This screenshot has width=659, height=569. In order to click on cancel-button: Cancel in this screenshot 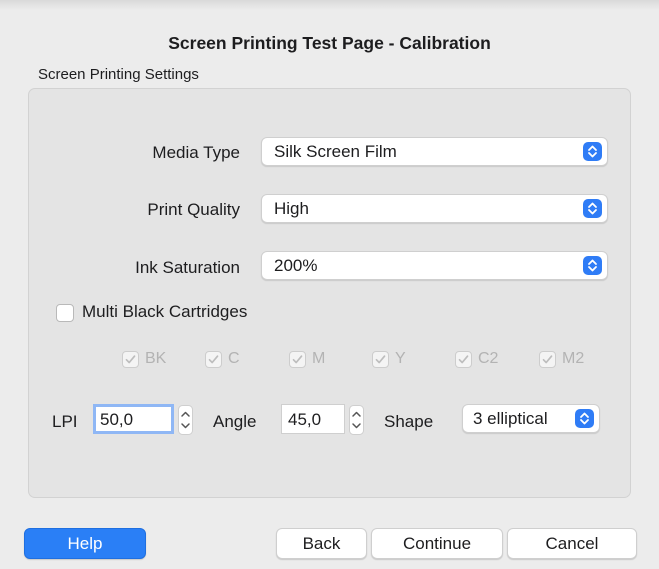, I will do `click(572, 543)`.